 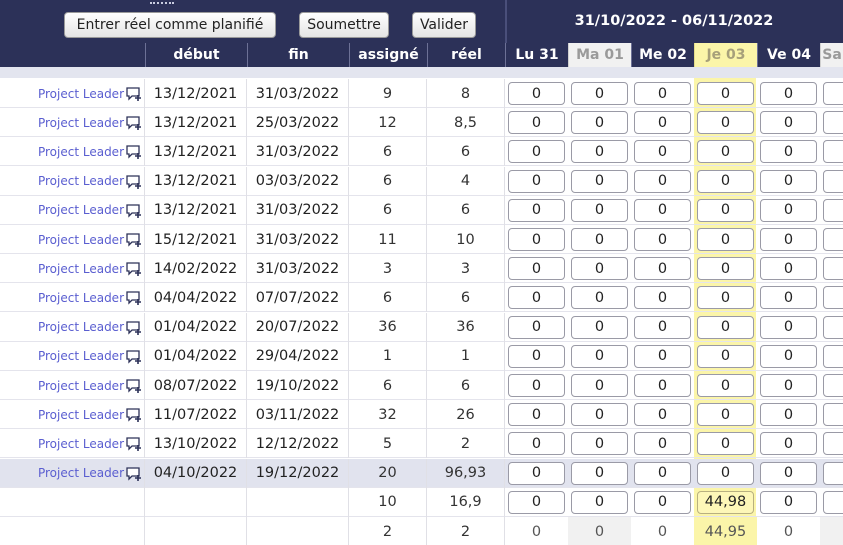 What do you see at coordinates (725, 502) in the screenshot?
I see `day-hours-input: 44,98` at bounding box center [725, 502].